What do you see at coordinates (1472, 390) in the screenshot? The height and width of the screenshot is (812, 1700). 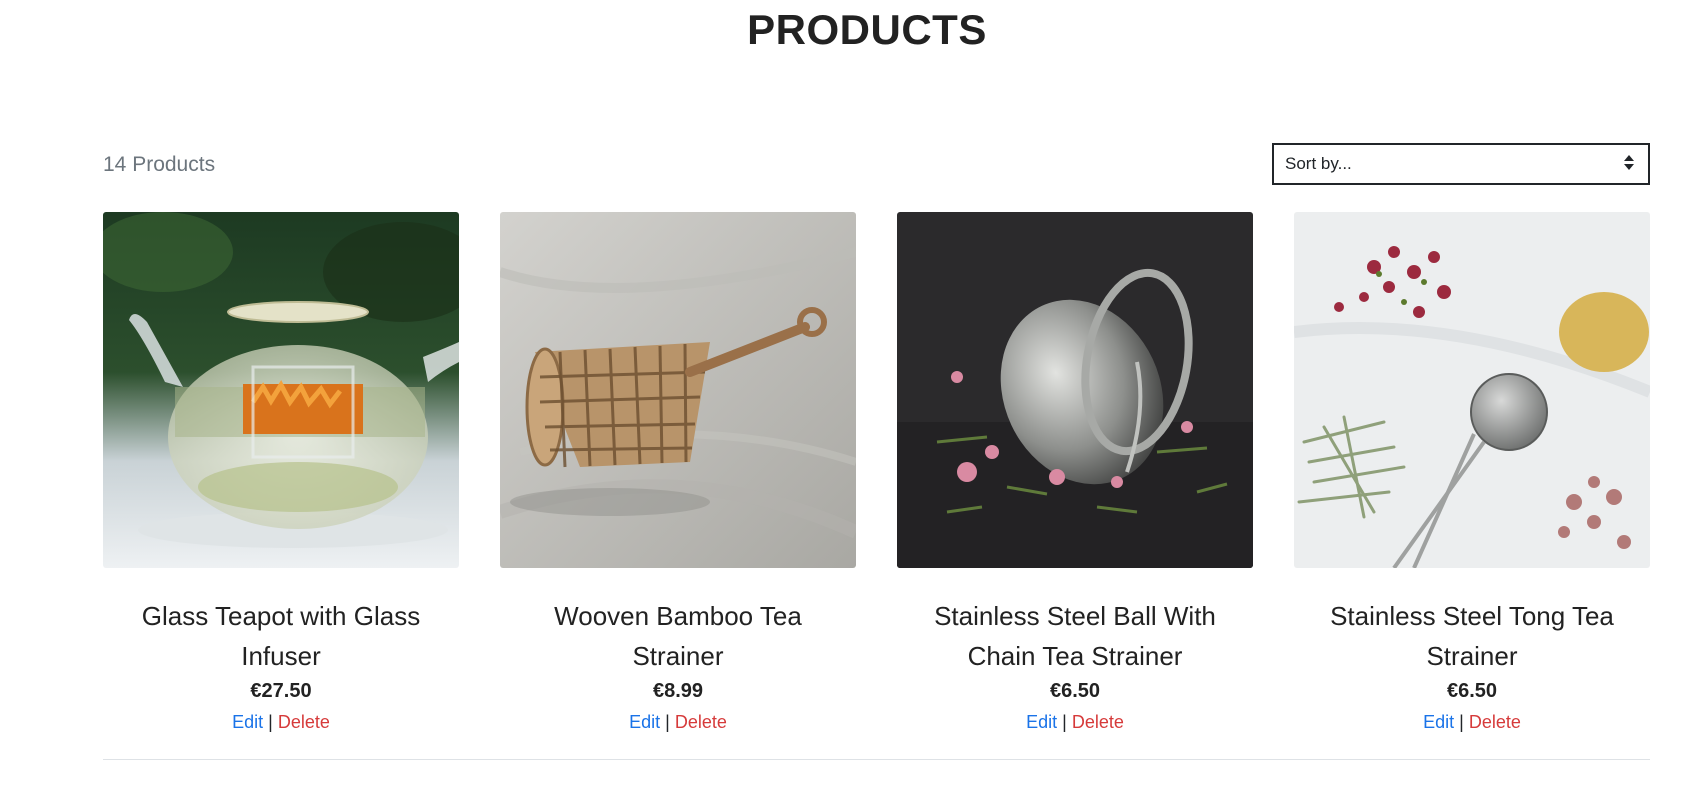 I see `tong-strainer-image` at bounding box center [1472, 390].